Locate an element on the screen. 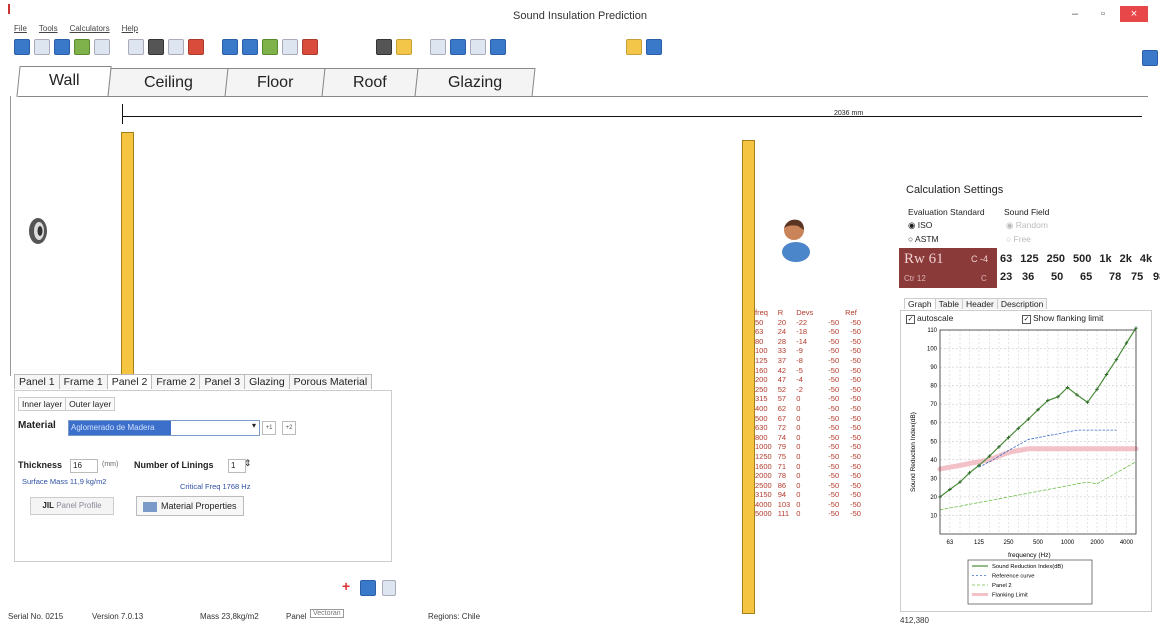  copy-icon is located at coordinates (438, 47).